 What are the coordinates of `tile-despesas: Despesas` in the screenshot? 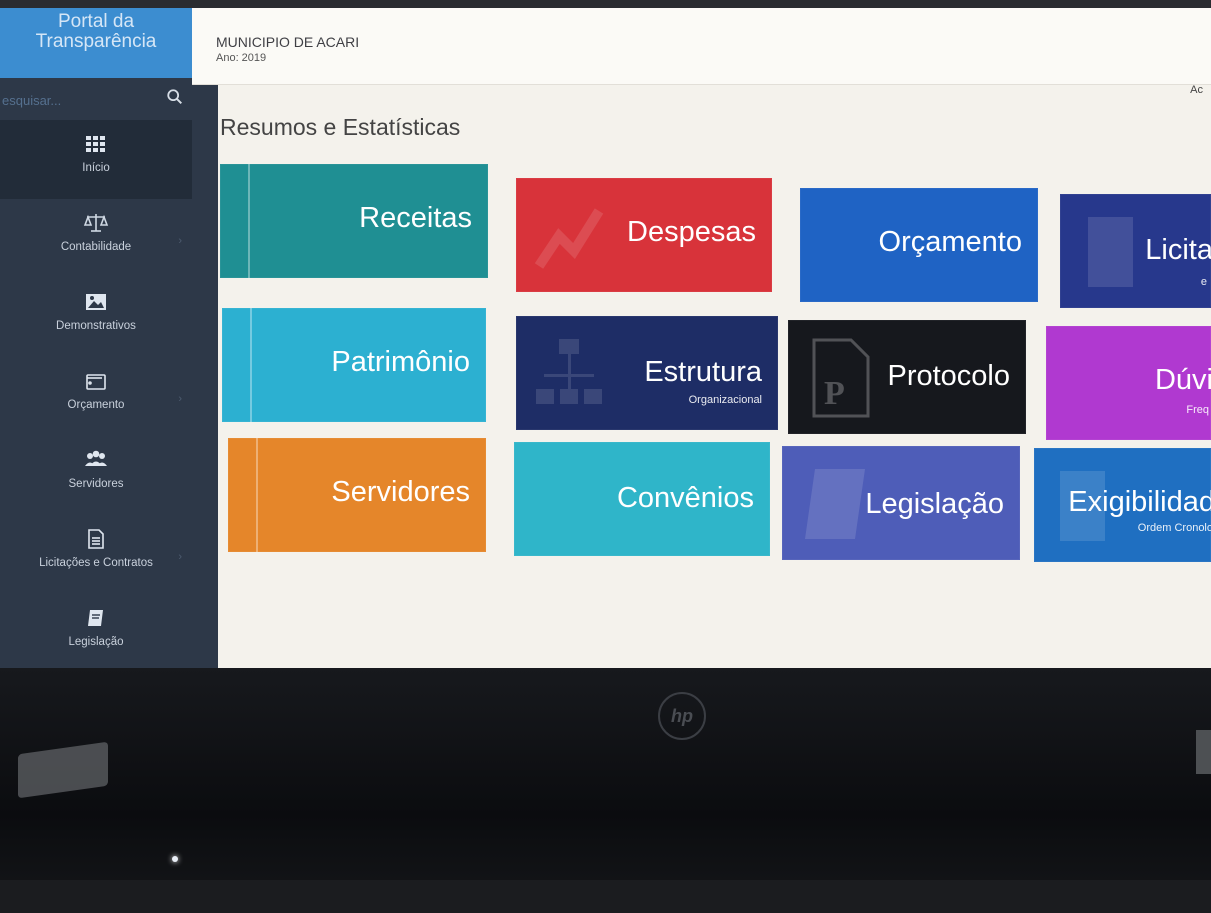 It's located at (644, 235).